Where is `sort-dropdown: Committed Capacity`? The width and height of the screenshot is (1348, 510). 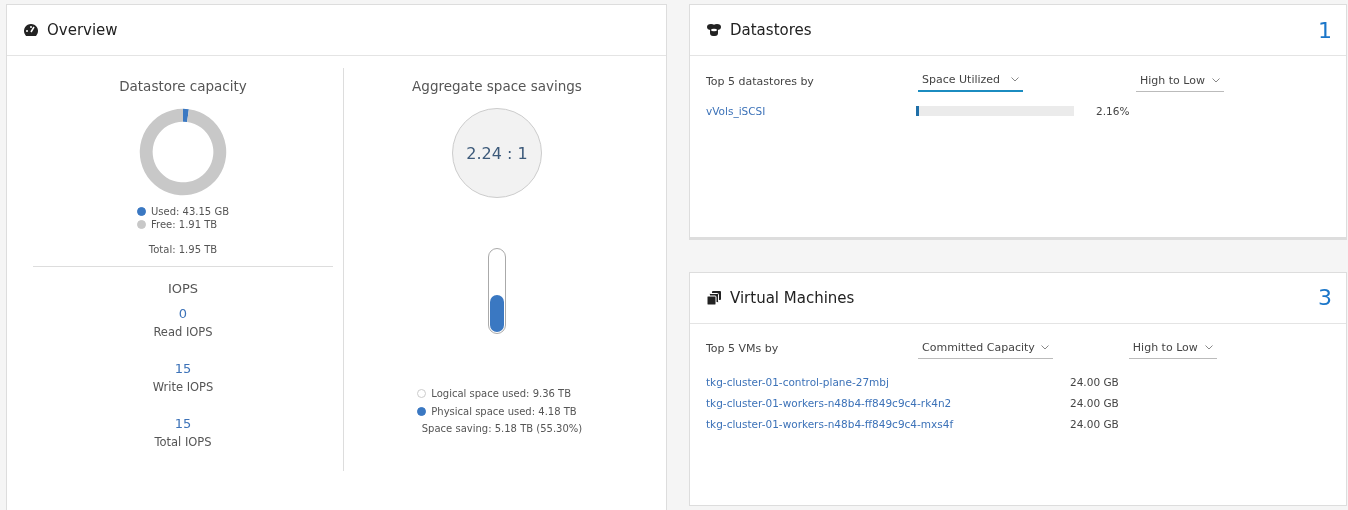 sort-dropdown: Committed Capacity is located at coordinates (985, 348).